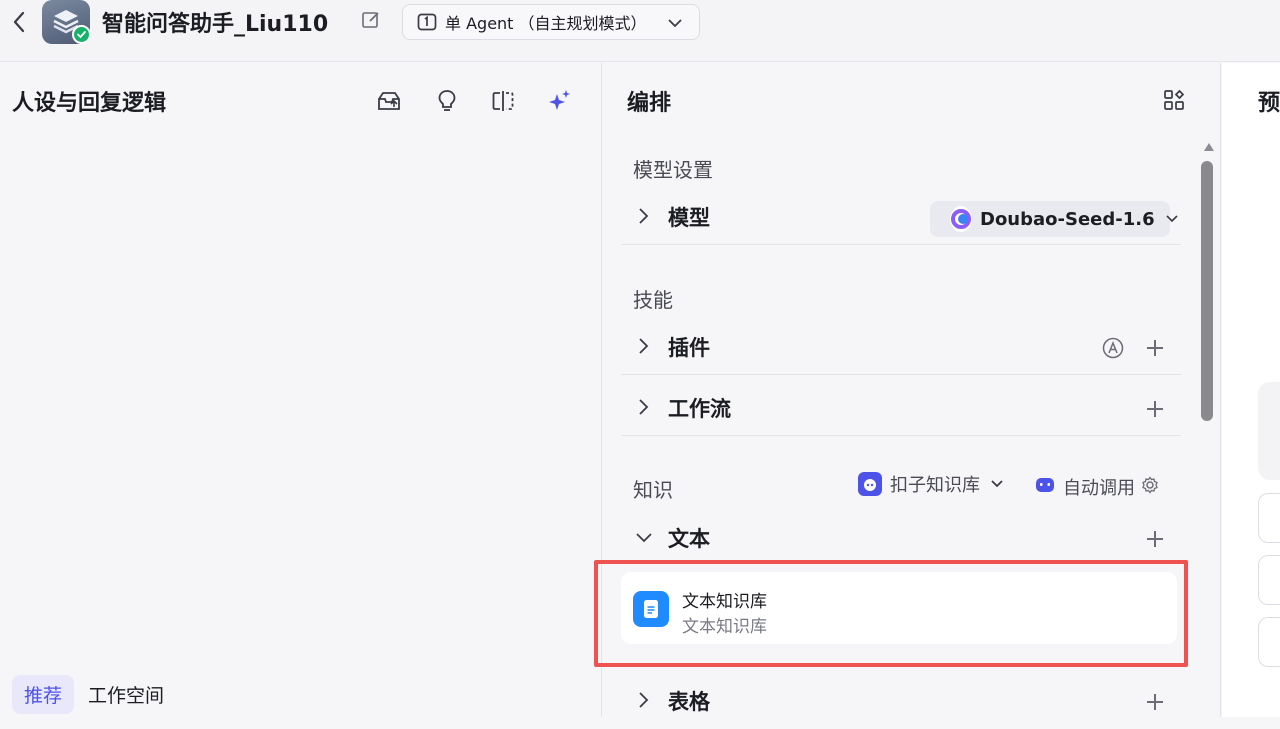 The height and width of the screenshot is (729, 1280). What do you see at coordinates (689, 218) in the screenshot?
I see `model-row-label: 模型` at bounding box center [689, 218].